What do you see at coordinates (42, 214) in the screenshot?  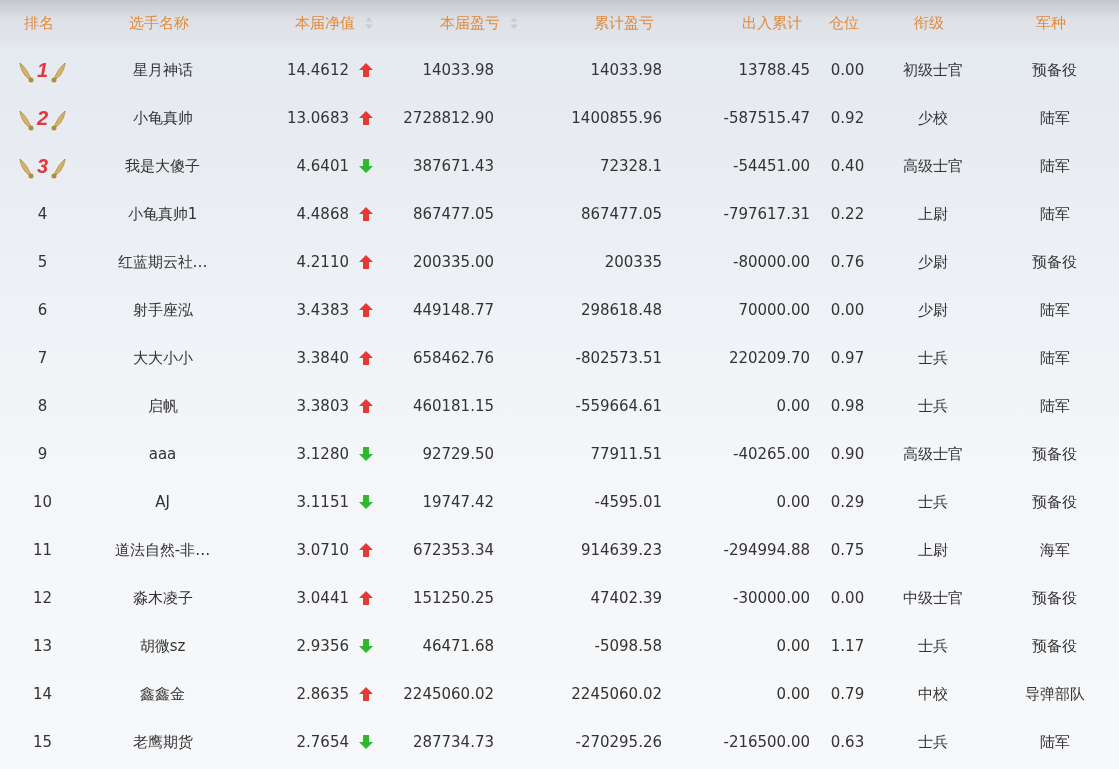 I see `rank-number: 4` at bounding box center [42, 214].